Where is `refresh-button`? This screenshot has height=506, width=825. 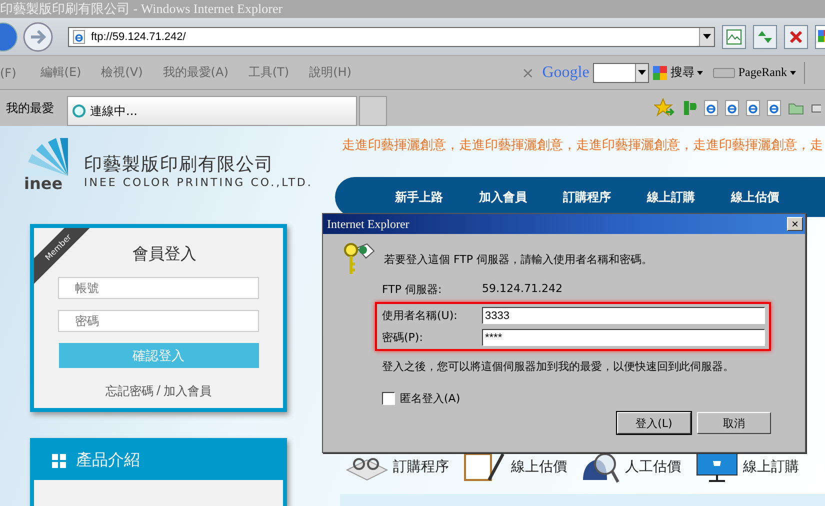 refresh-button is located at coordinates (765, 36).